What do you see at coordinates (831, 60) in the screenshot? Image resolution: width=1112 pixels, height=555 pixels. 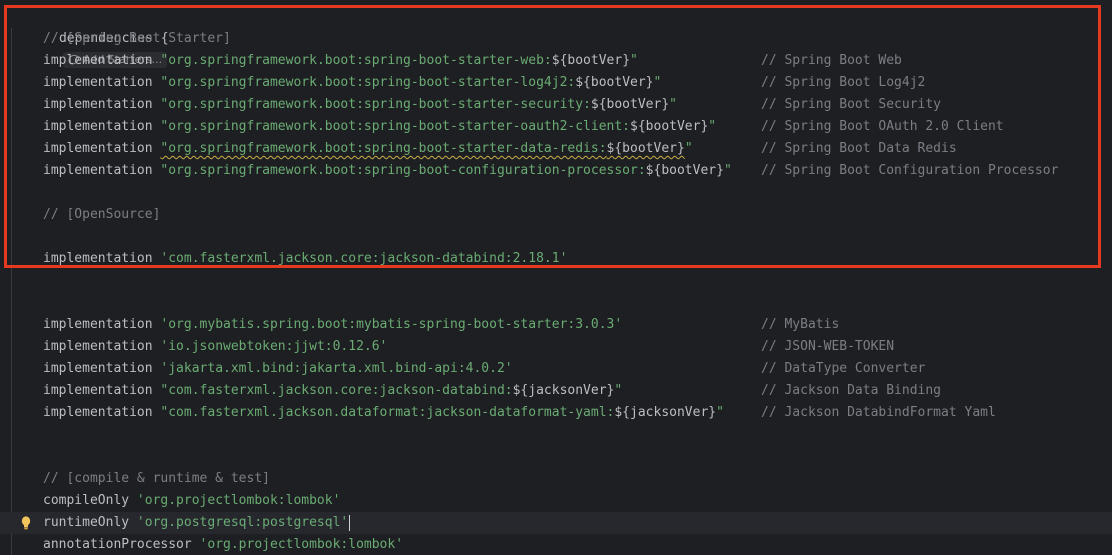 I see `inline-comment: // Spring Boot Web` at bounding box center [831, 60].